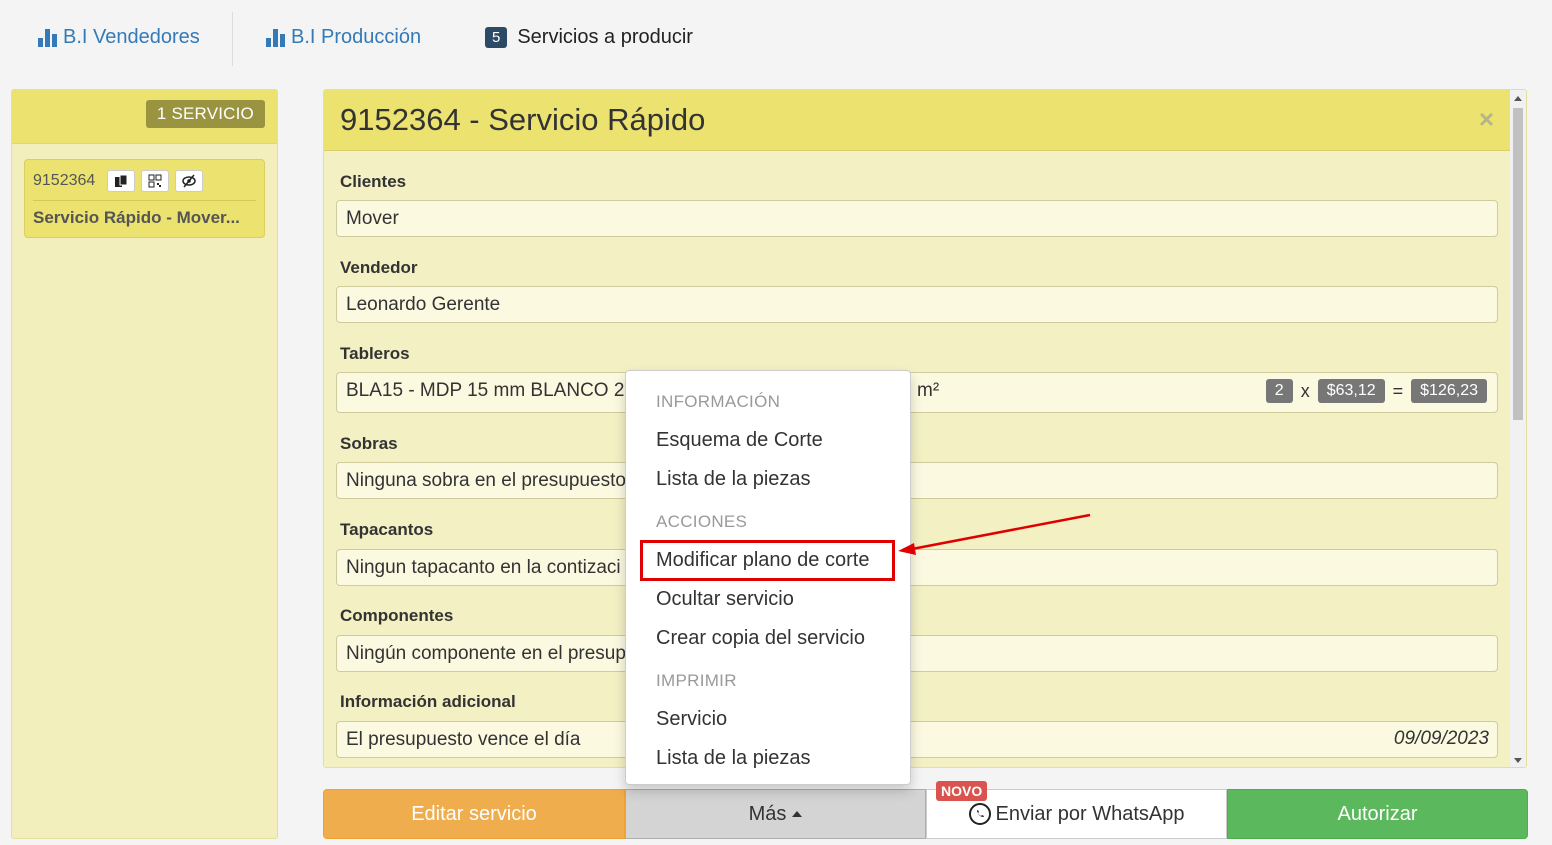  I want to click on vendedor-value: Leonardo Gerente, so click(423, 304).